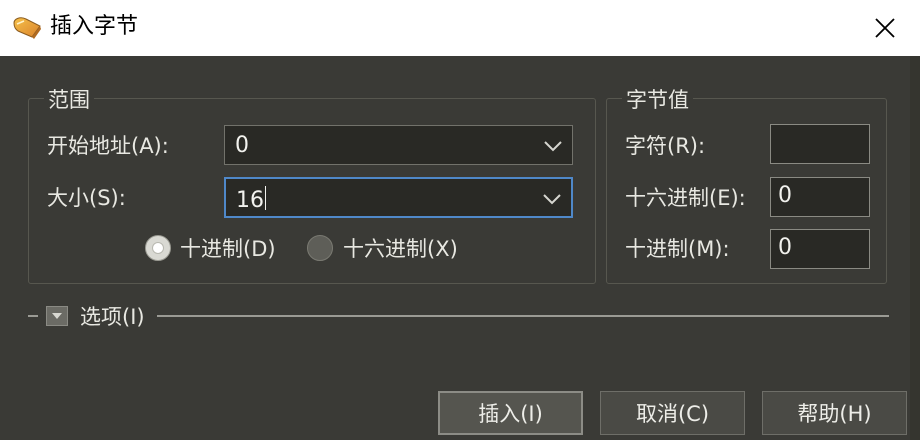 The width and height of the screenshot is (920, 440). Describe the element at coordinates (820, 197) in the screenshot. I see `hex-value-field: 0` at that location.